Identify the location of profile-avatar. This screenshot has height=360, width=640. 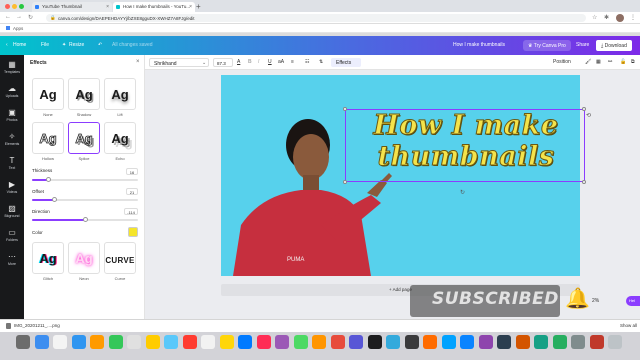
(620, 18).